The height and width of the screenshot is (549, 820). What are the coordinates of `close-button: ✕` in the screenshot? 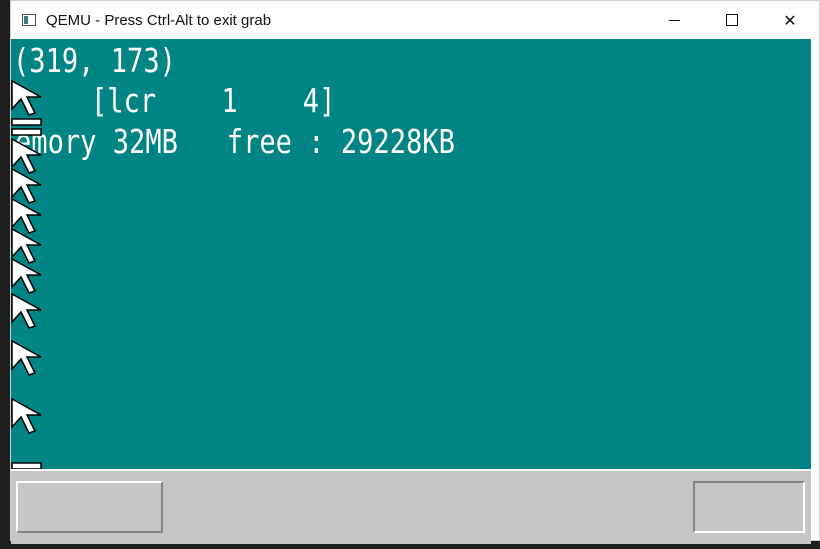 It's located at (790, 20).